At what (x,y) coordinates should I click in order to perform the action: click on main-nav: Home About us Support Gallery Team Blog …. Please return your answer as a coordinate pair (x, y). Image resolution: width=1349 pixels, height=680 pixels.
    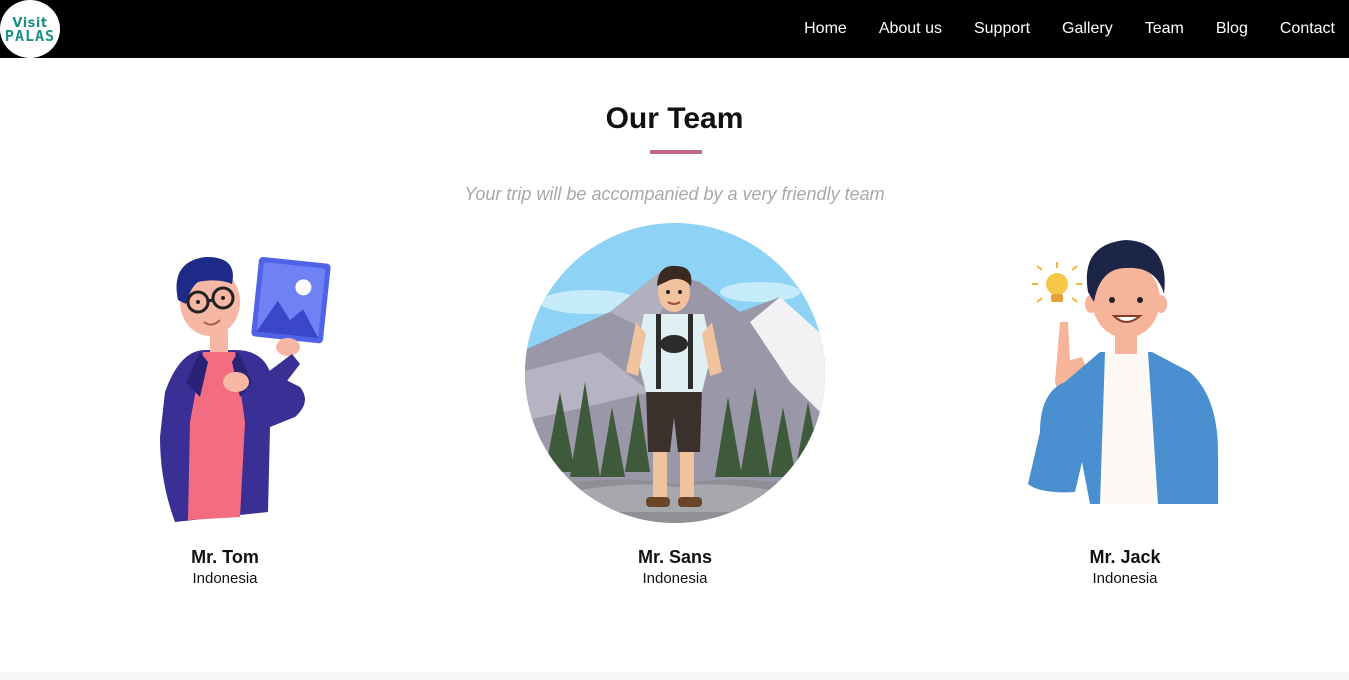
    Looking at the image, I should click on (1053, 29).